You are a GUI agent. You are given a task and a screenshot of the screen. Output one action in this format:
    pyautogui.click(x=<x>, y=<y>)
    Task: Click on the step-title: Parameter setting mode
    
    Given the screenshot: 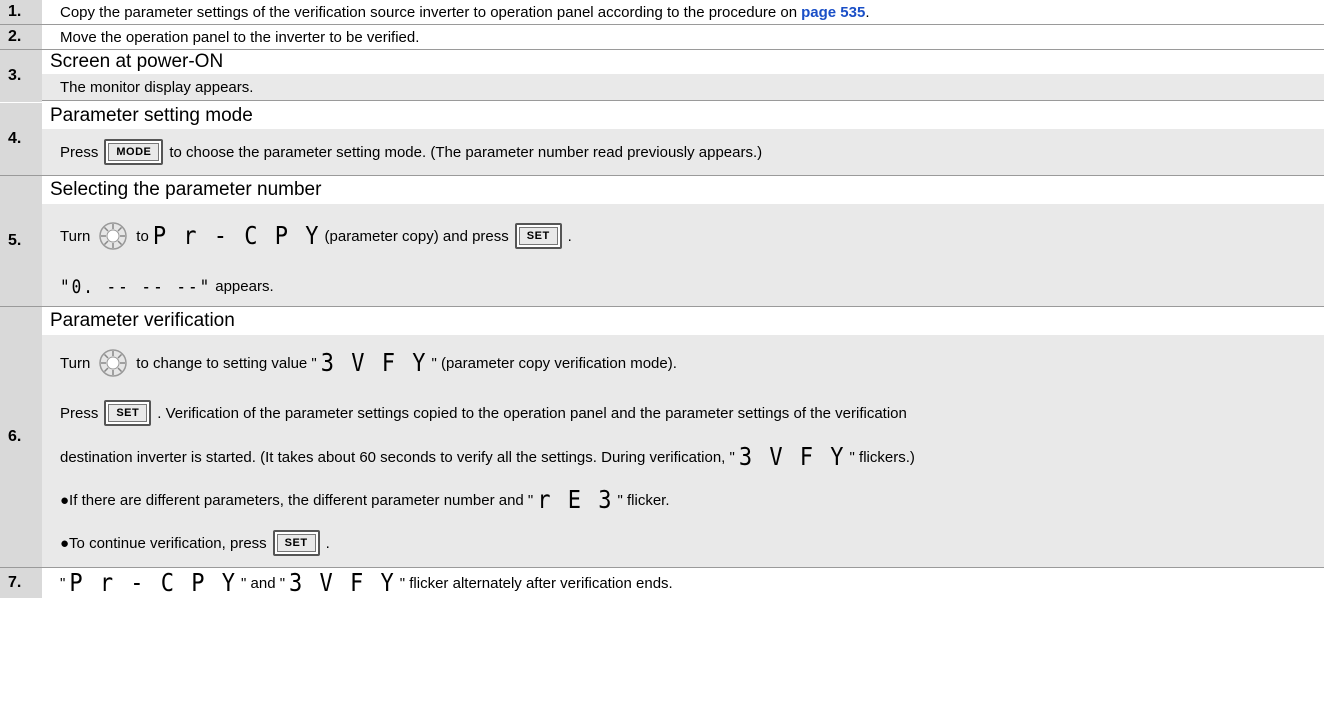 What is the action you would take?
    pyautogui.click(x=151, y=115)
    